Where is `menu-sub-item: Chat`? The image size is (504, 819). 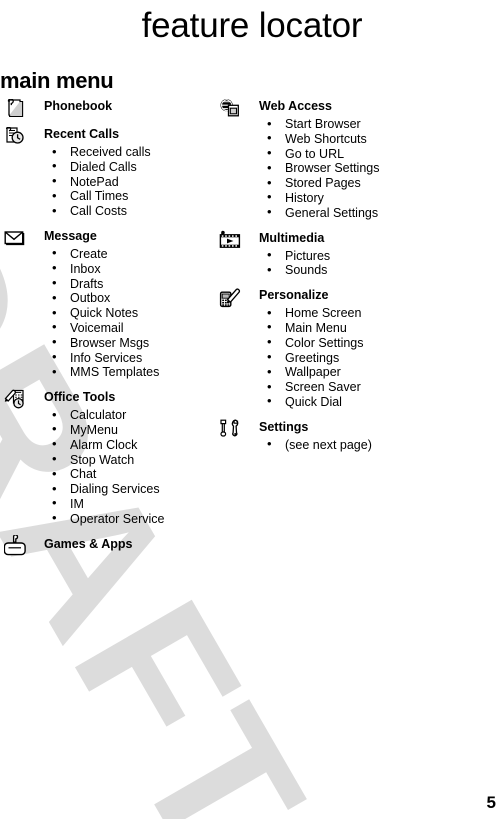 menu-sub-item: Chat is located at coordinates (131, 474).